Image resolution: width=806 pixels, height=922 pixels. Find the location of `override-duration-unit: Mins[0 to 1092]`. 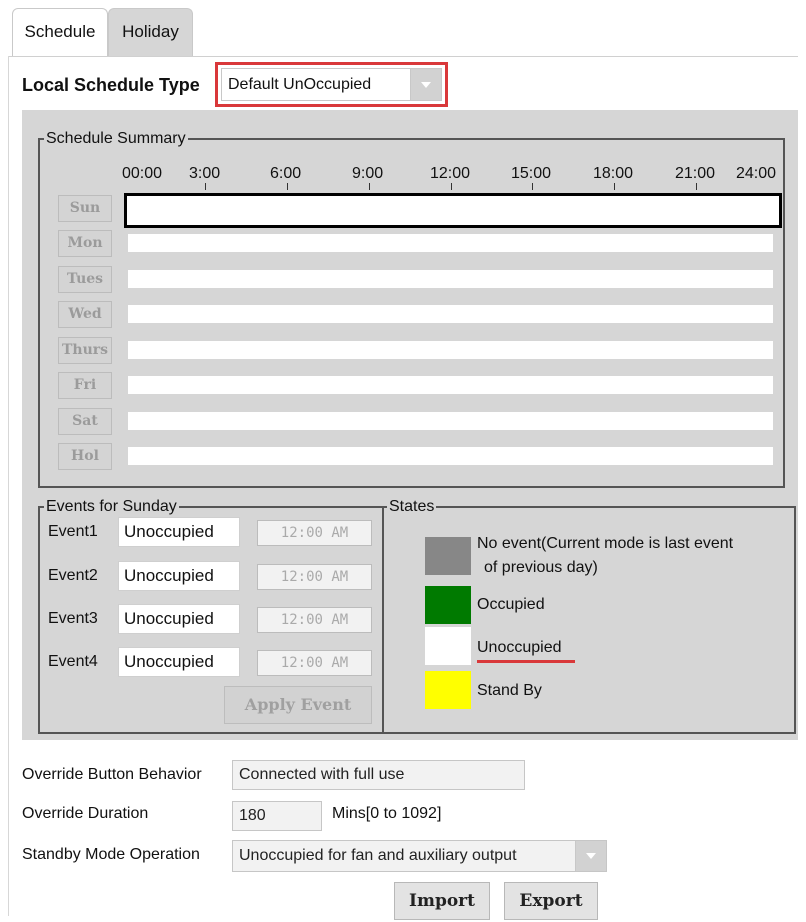

override-duration-unit: Mins[0 to 1092] is located at coordinates (387, 813).